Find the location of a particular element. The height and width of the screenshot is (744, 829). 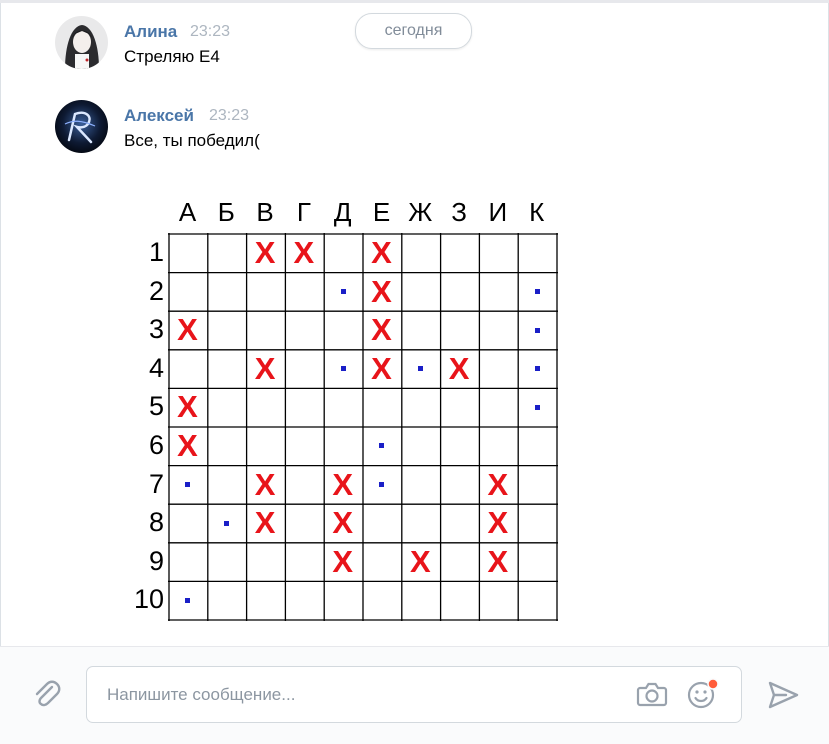

column-label: Г is located at coordinates (303, 212).